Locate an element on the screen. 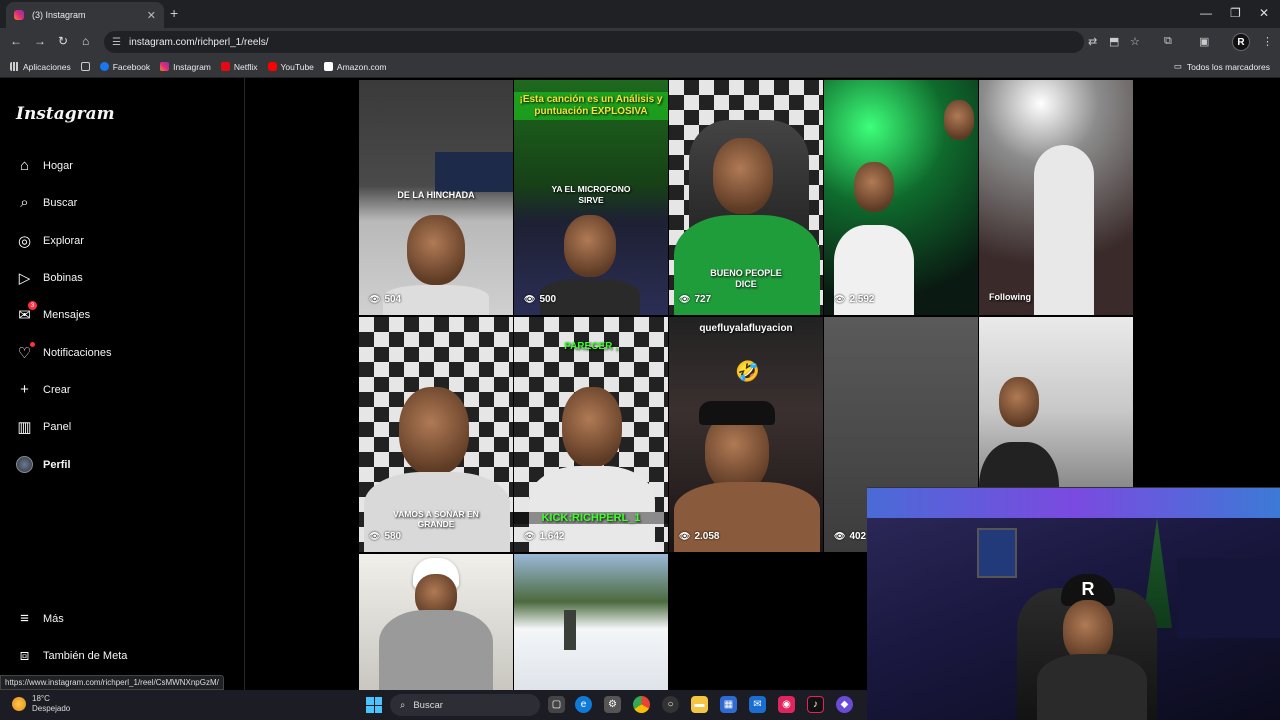  edge-icon: e is located at coordinates (583, 704).